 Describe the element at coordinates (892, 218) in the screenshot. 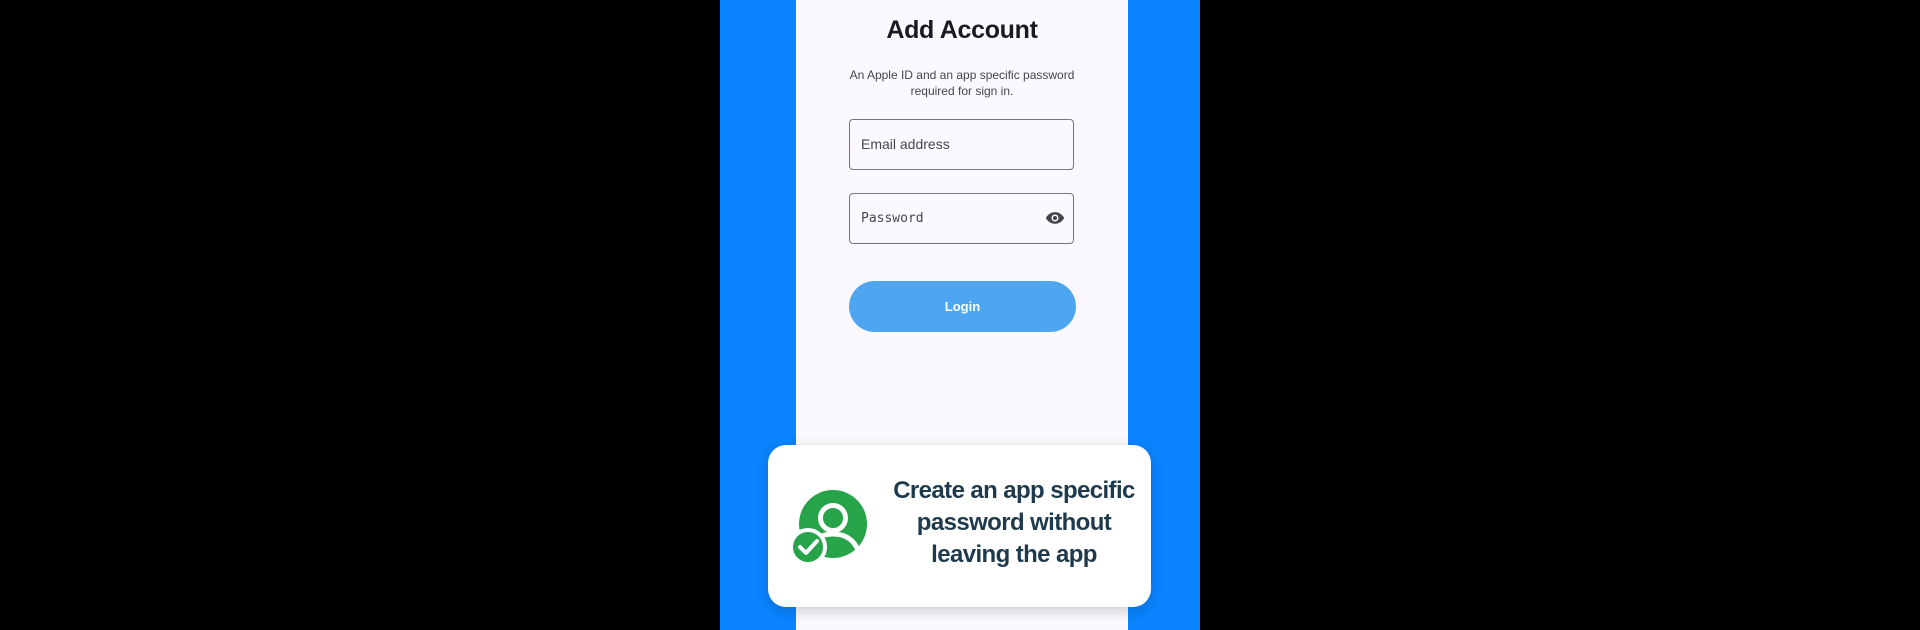

I see `password-placeholder: Password` at that location.